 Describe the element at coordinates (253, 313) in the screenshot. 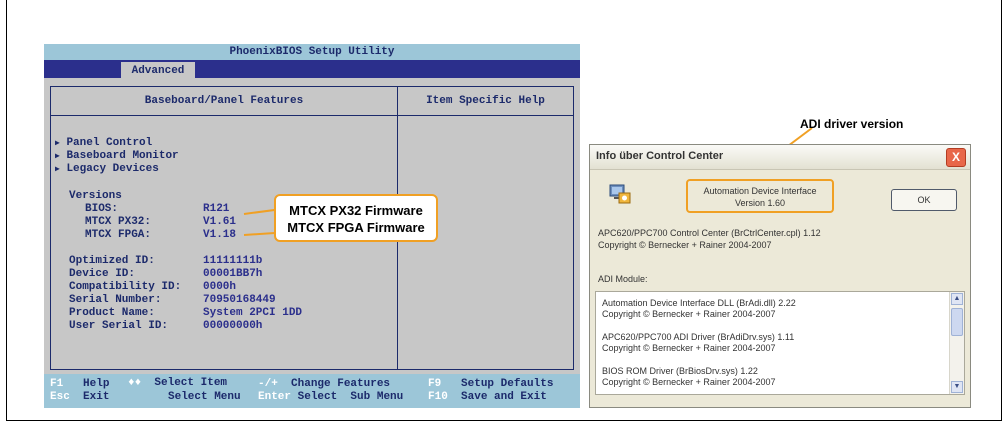

I see `info-value: System 2PCI 1DD` at that location.